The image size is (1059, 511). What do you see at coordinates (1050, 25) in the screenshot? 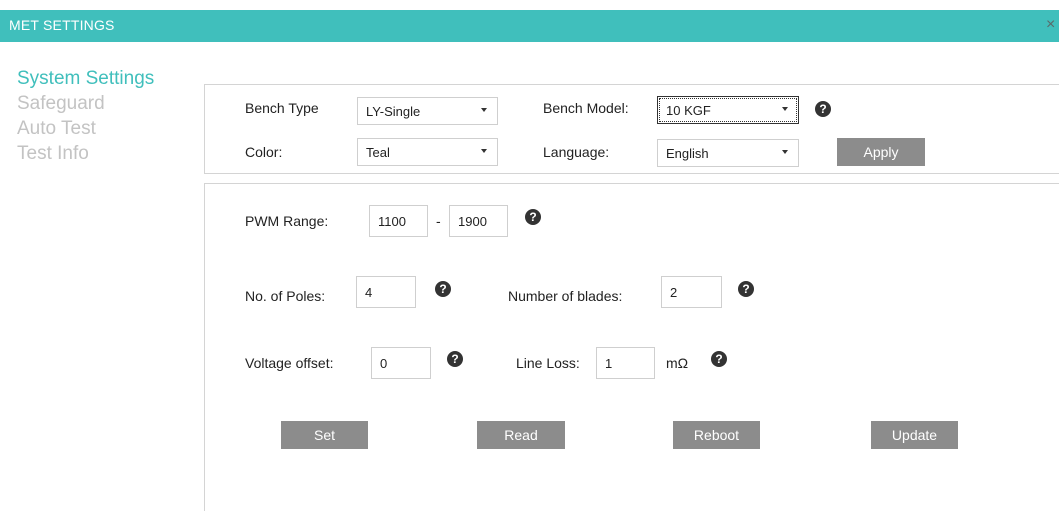
I see `close-icon: ×` at bounding box center [1050, 25].